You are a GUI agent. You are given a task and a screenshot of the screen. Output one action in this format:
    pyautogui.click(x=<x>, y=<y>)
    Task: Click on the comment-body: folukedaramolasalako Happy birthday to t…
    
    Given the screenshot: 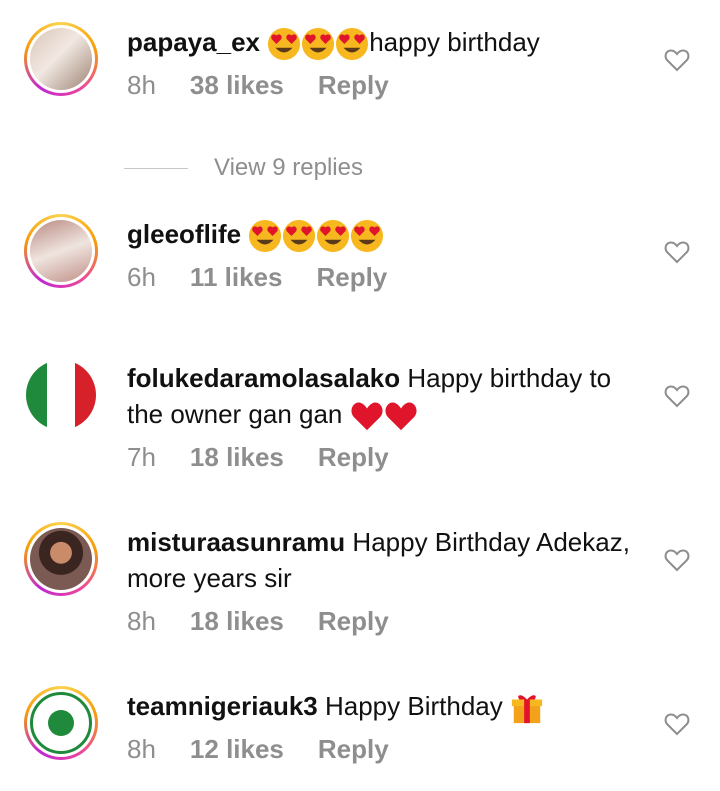 What is the action you would take?
    pyautogui.click(x=387, y=396)
    